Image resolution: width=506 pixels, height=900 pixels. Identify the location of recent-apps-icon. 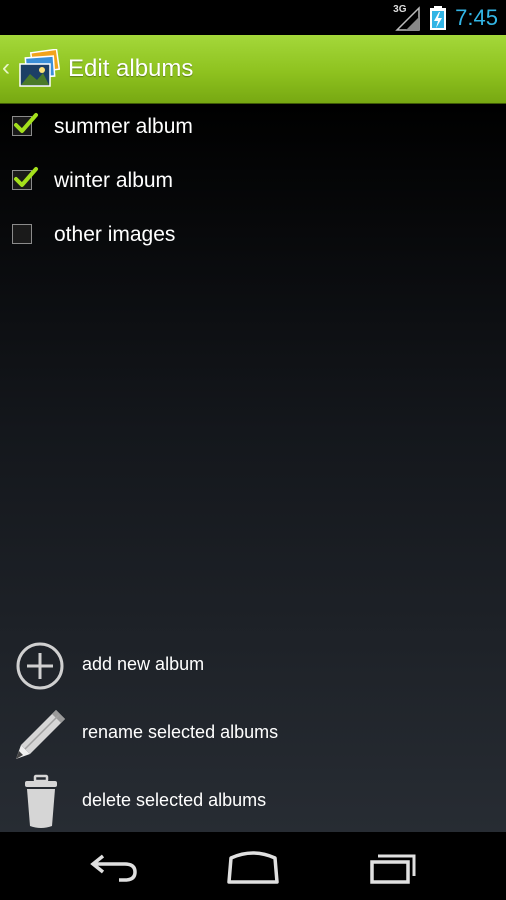
(394, 866).